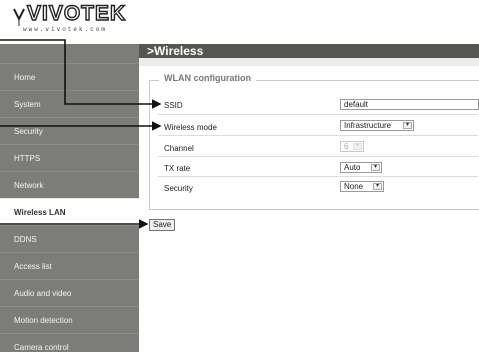 The image size is (479, 361). Describe the element at coordinates (40, 212) in the screenshot. I see `sidebar-item-label: Wireless LAN` at that location.